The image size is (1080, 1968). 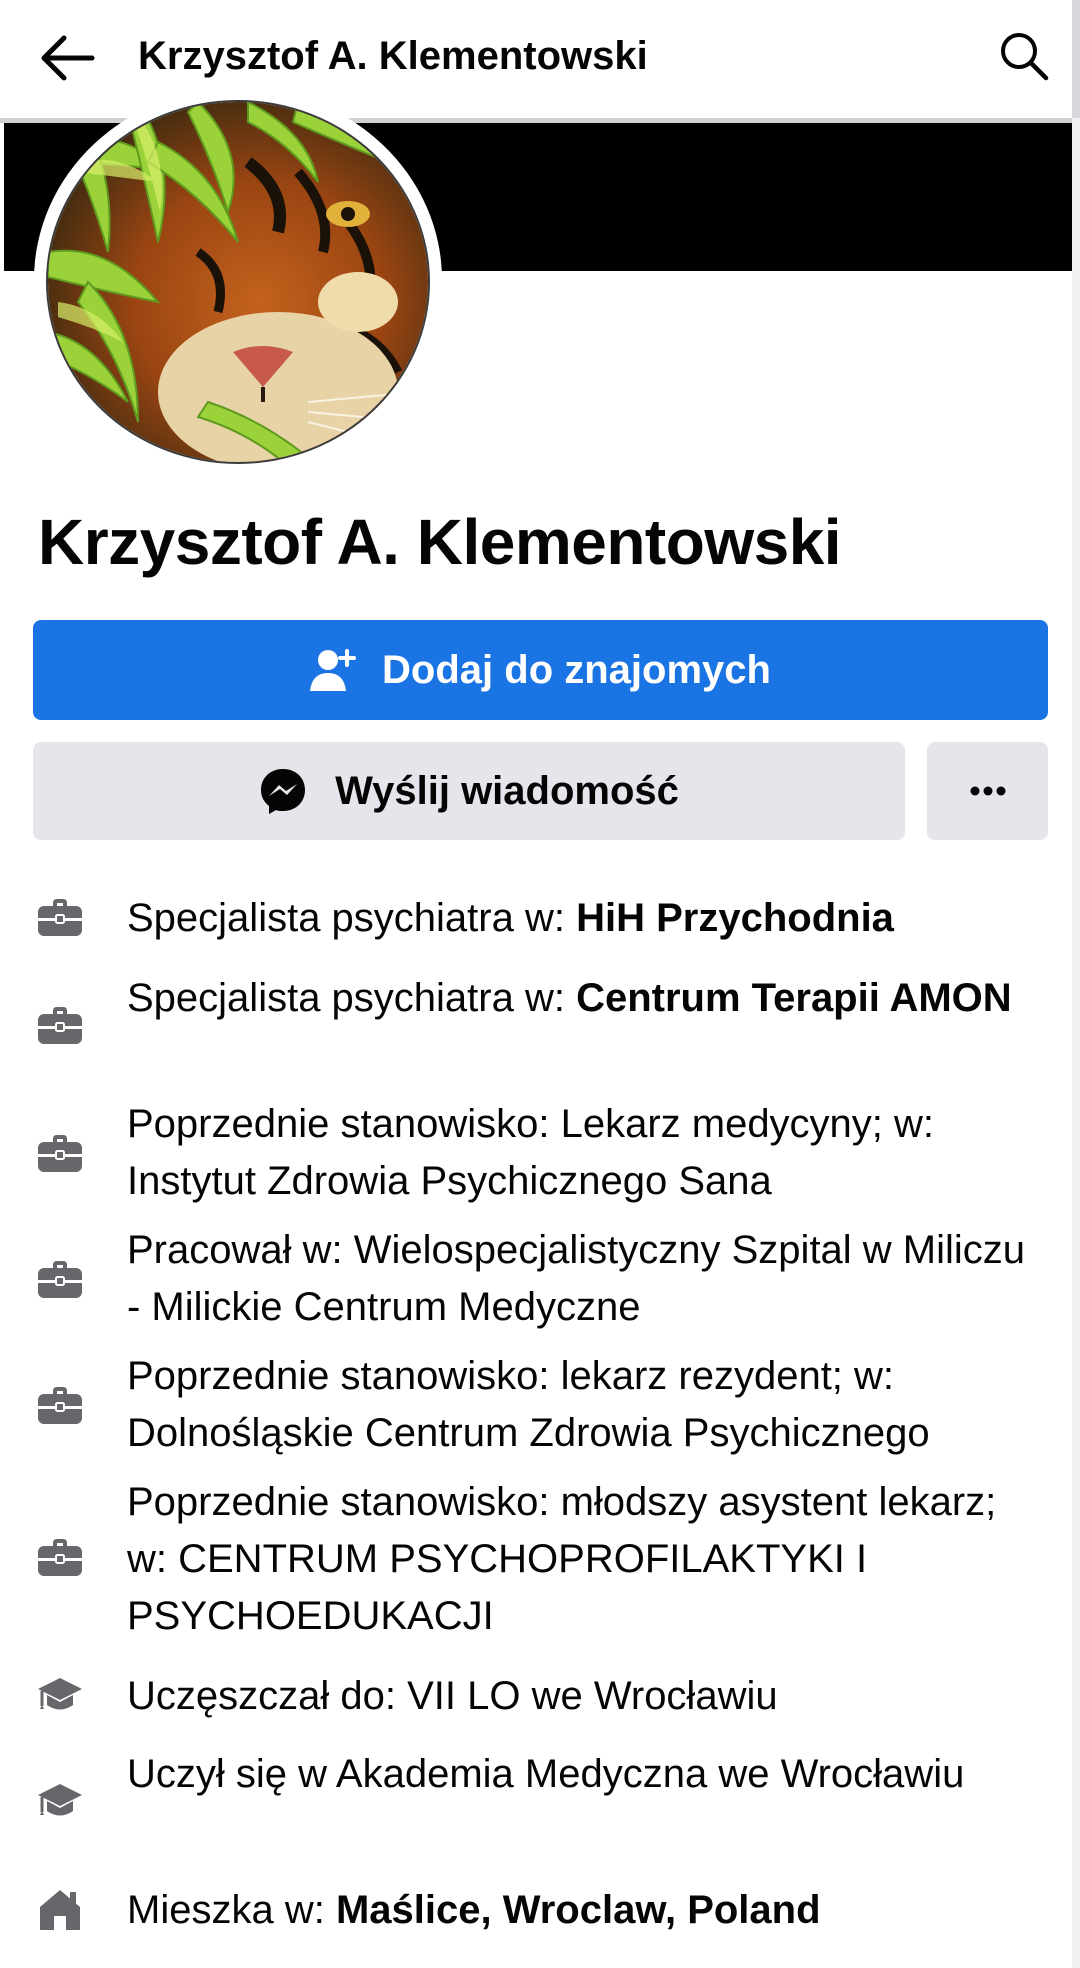 I want to click on top-bar: Krzysztof A. Klementowski, so click(x=536, y=59).